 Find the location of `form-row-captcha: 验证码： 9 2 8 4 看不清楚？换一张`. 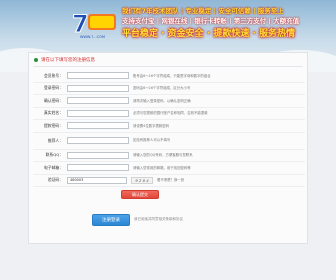

form-row-captcha: 验证码： 9 2 8 4 看不清楚？换一张 is located at coordinates (169, 181).